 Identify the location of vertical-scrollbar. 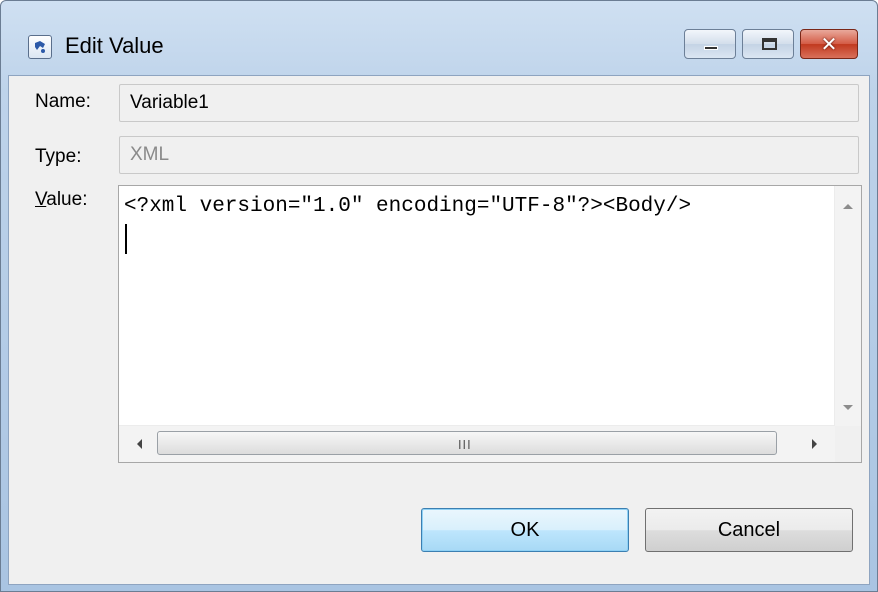
(847, 306).